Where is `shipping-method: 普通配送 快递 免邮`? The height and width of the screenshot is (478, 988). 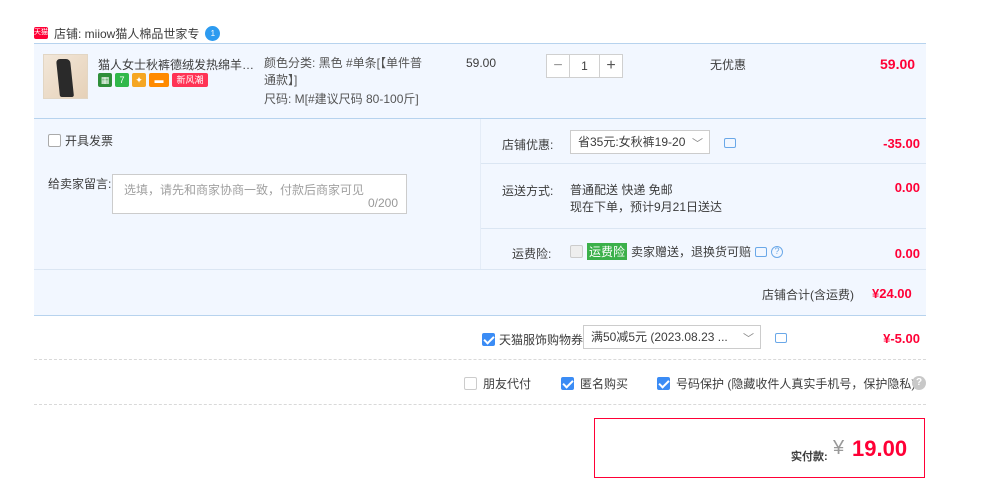
shipping-method: 普通配送 快递 免邮 is located at coordinates (621, 190).